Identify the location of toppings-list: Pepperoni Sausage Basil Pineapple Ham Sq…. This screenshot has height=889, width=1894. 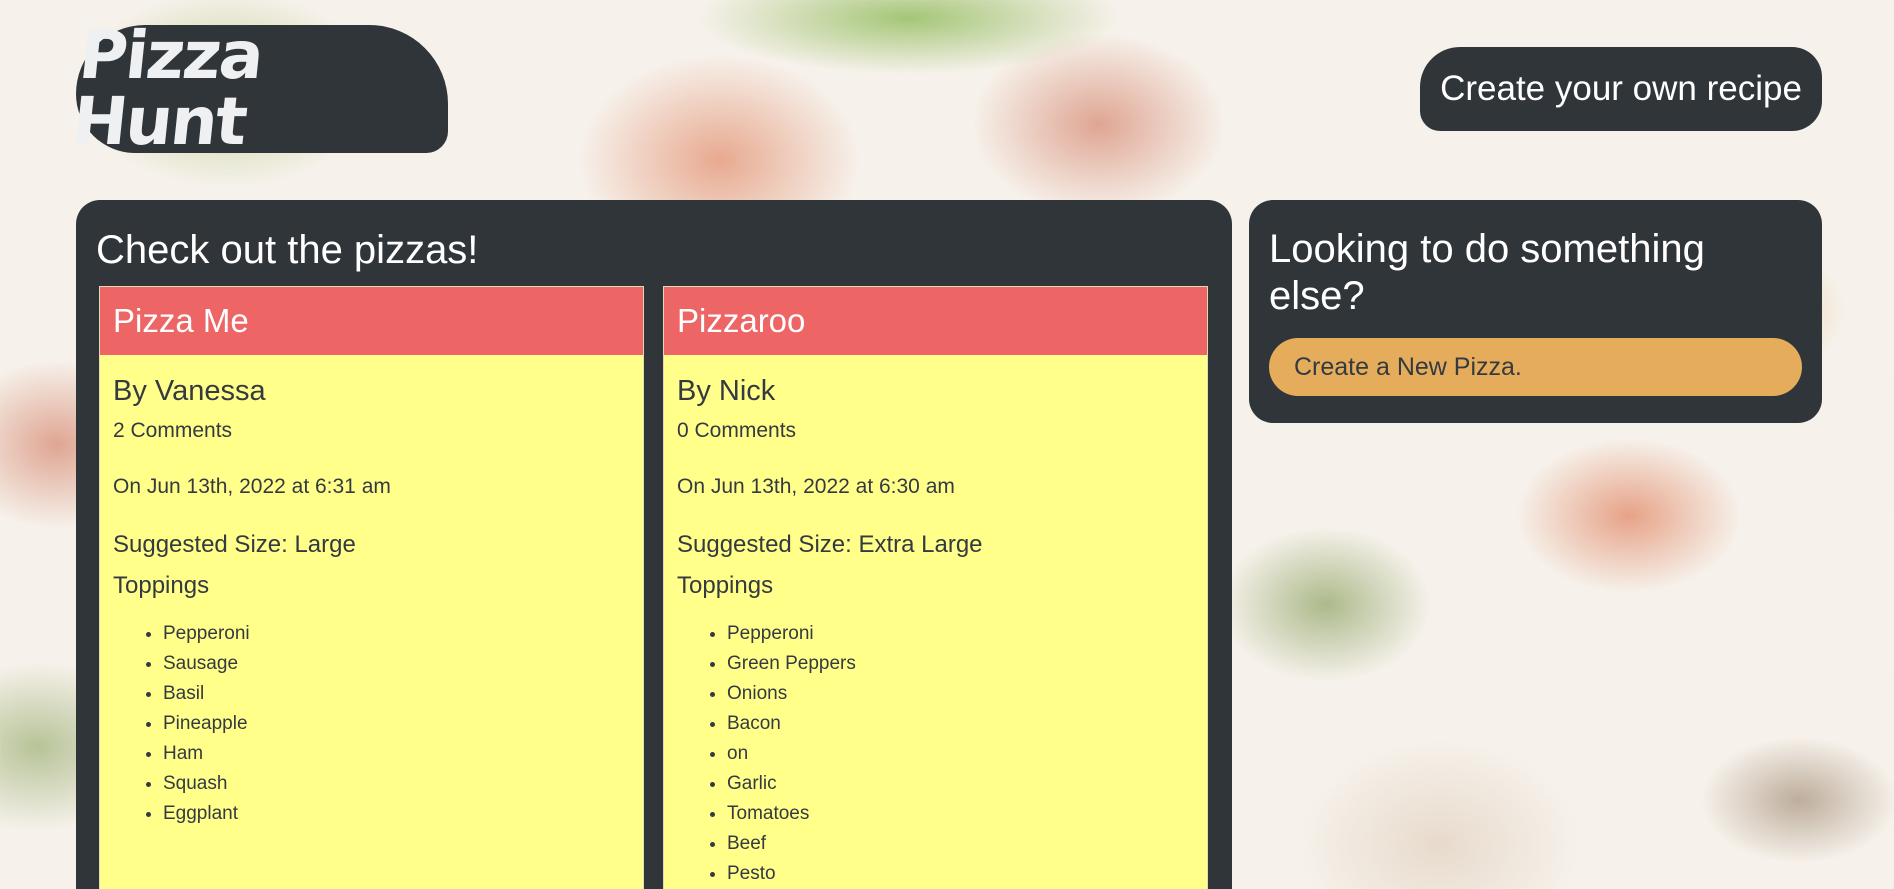
(371, 724).